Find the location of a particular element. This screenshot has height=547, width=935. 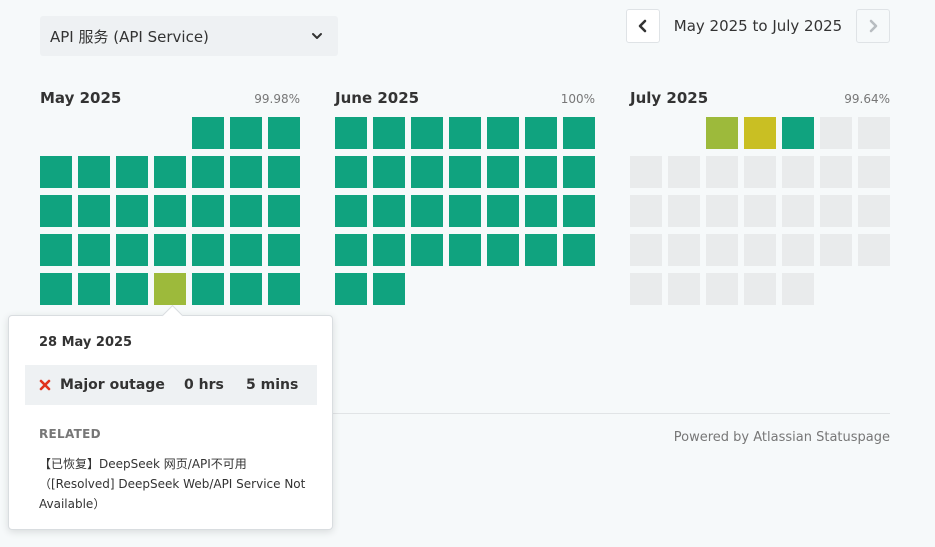

month-title: May 2025 is located at coordinates (81, 98).